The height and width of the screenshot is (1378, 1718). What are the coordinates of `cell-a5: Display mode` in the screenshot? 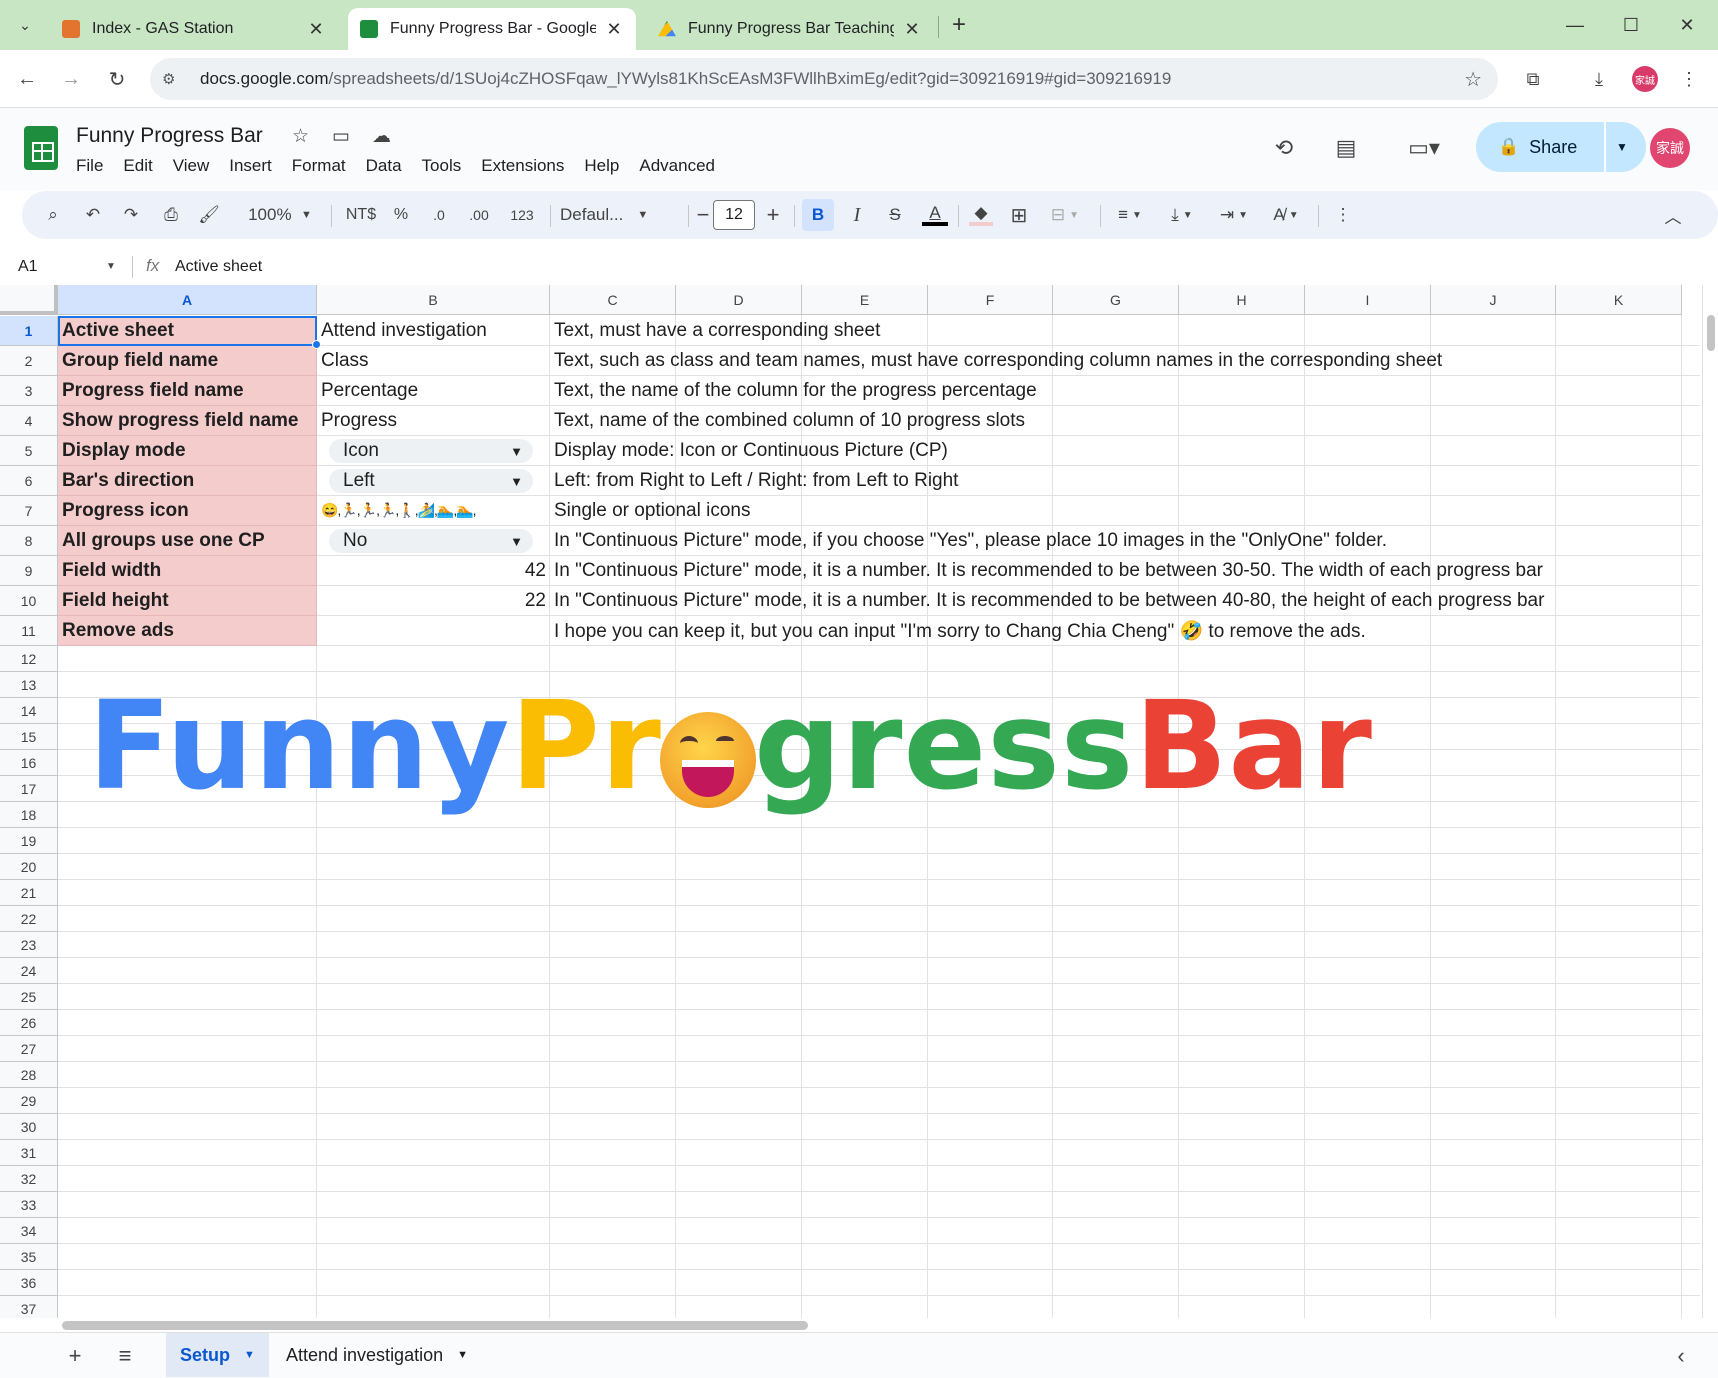 It's located at (187, 451).